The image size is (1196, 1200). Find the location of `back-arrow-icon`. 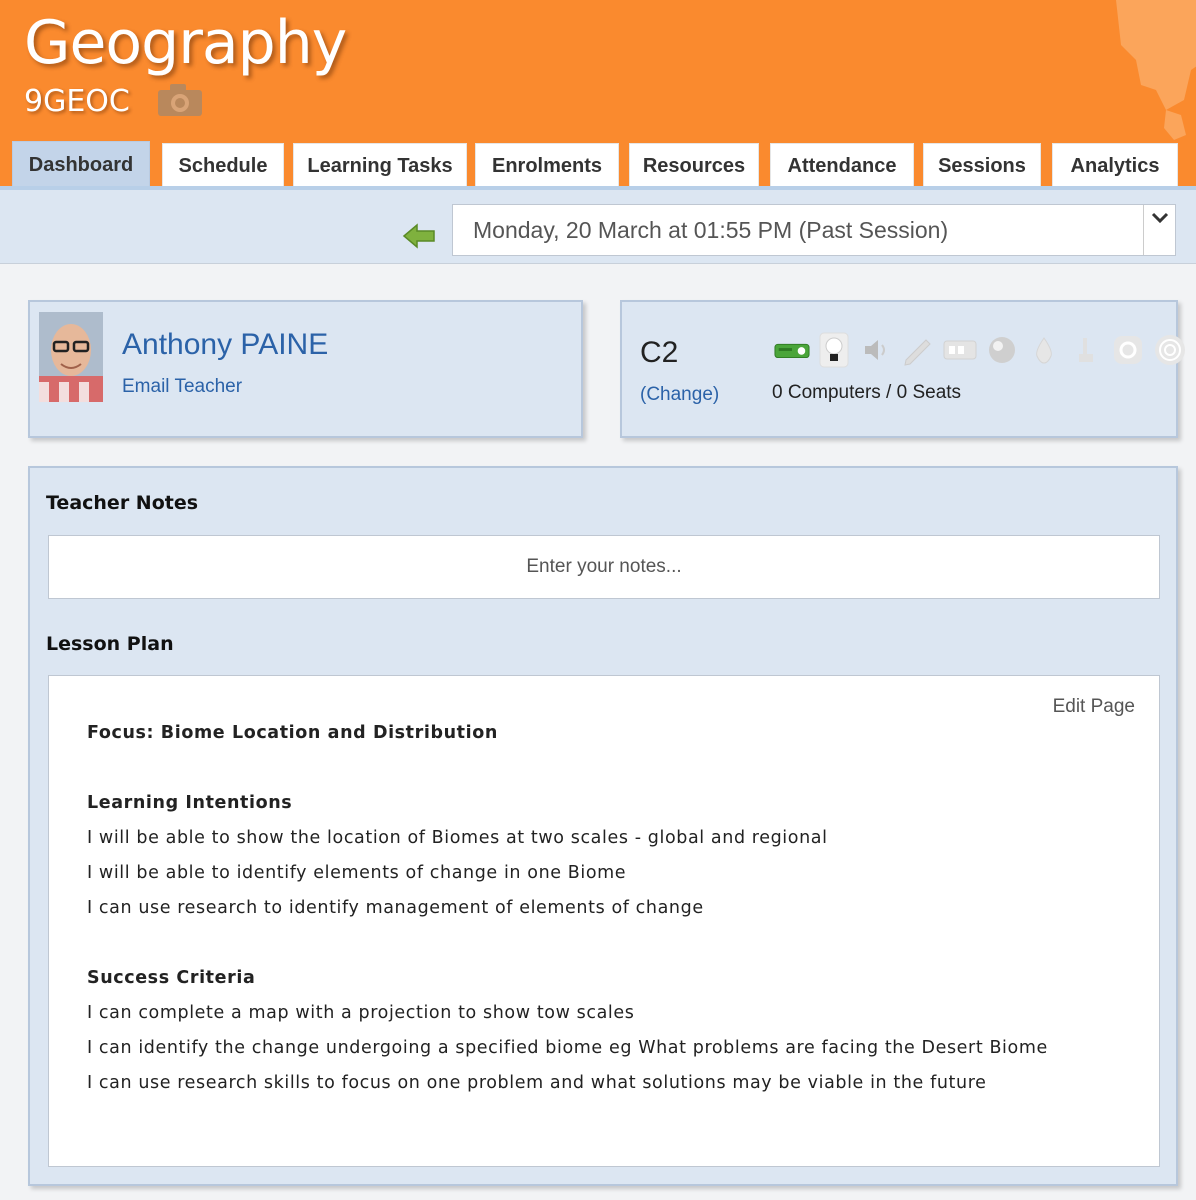

back-arrow-icon is located at coordinates (419, 236).